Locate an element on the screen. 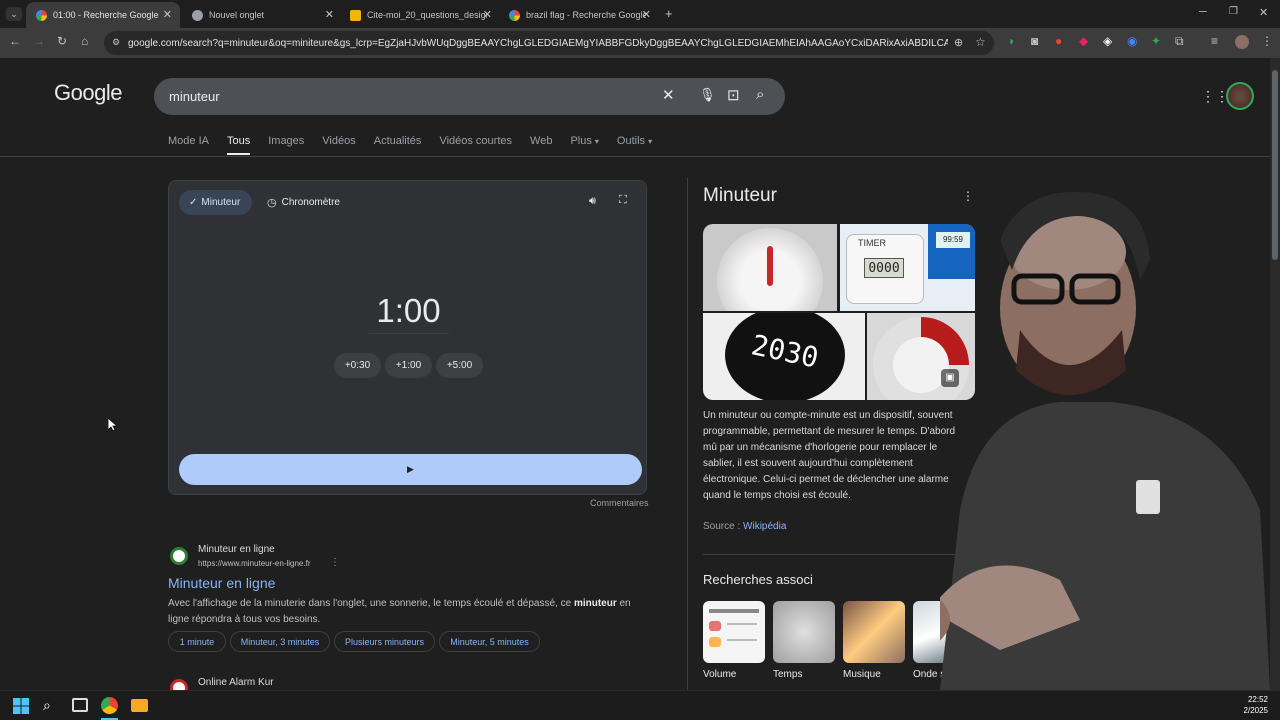 This screenshot has width=1280, height=720. tab-outils: Outils ▾ is located at coordinates (634, 145).